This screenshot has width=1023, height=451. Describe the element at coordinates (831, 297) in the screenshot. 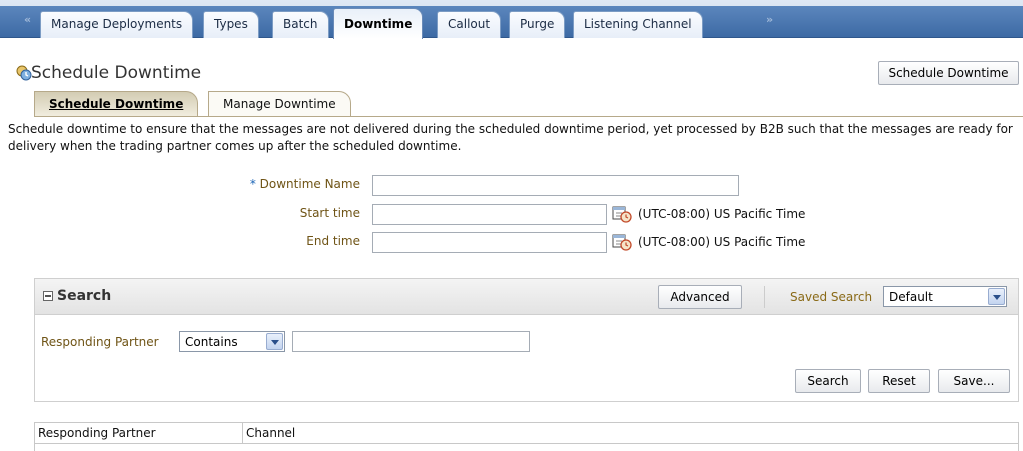

I see `saved-search-label: Saved Search` at that location.